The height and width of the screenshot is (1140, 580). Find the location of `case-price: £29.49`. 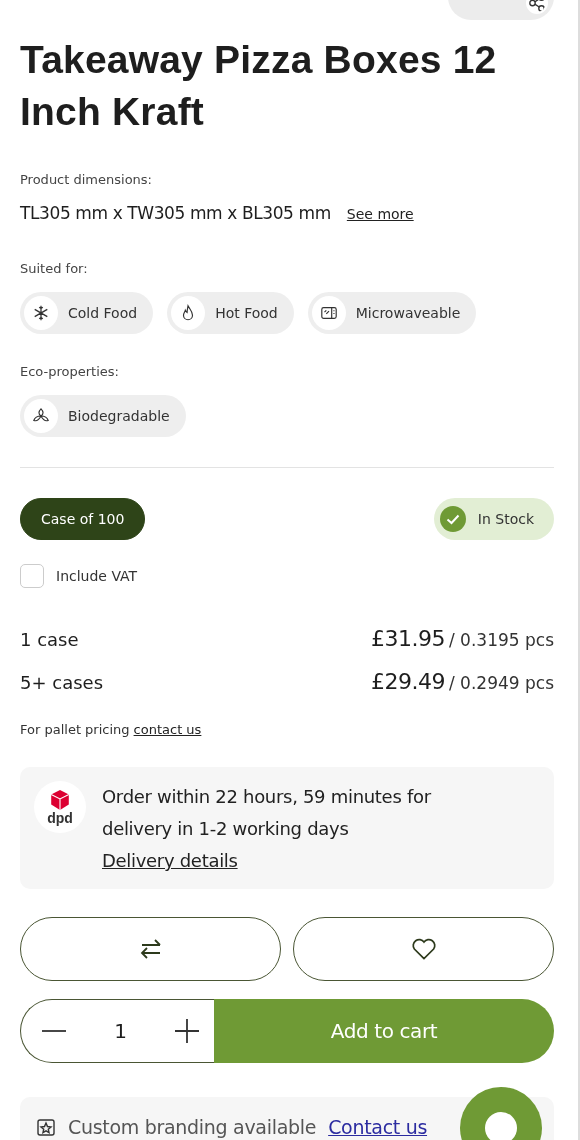

case-price: £29.49 is located at coordinates (408, 681).